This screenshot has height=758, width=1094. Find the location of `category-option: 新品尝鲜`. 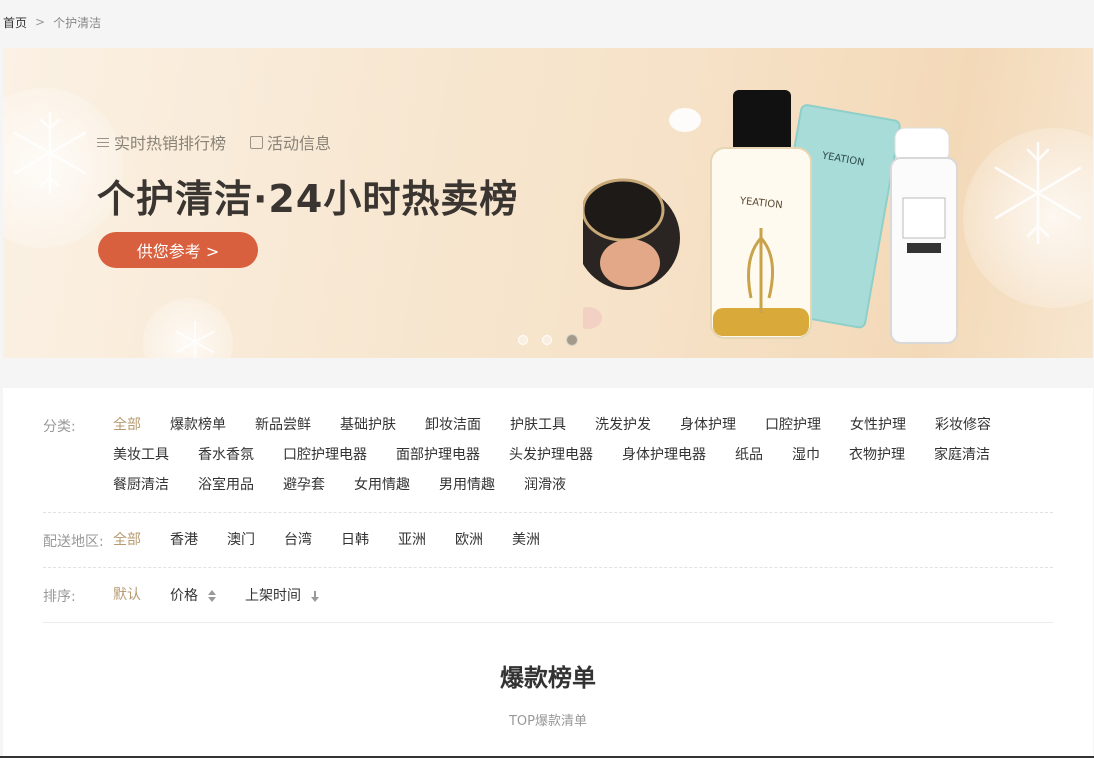

category-option: 新品尝鲜 is located at coordinates (283, 425).